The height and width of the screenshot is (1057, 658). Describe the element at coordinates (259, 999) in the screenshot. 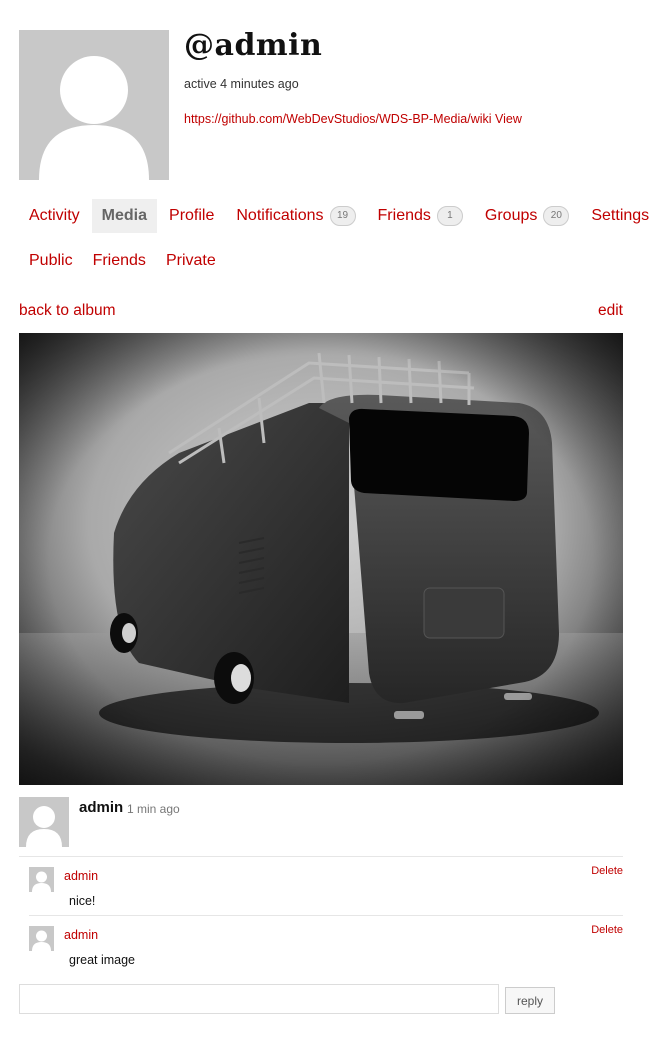

I see `reply-input` at that location.